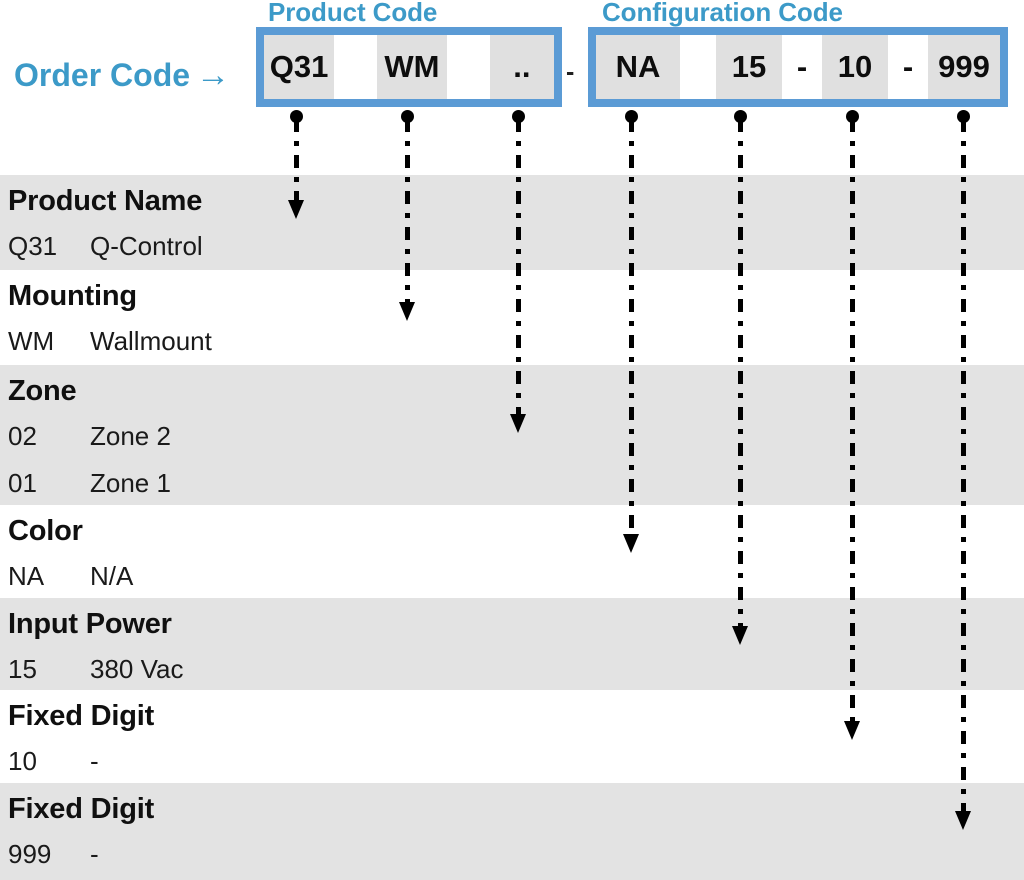 The height and width of the screenshot is (880, 1024). I want to click on product-code-box: Q31 WM.., so click(409, 67).